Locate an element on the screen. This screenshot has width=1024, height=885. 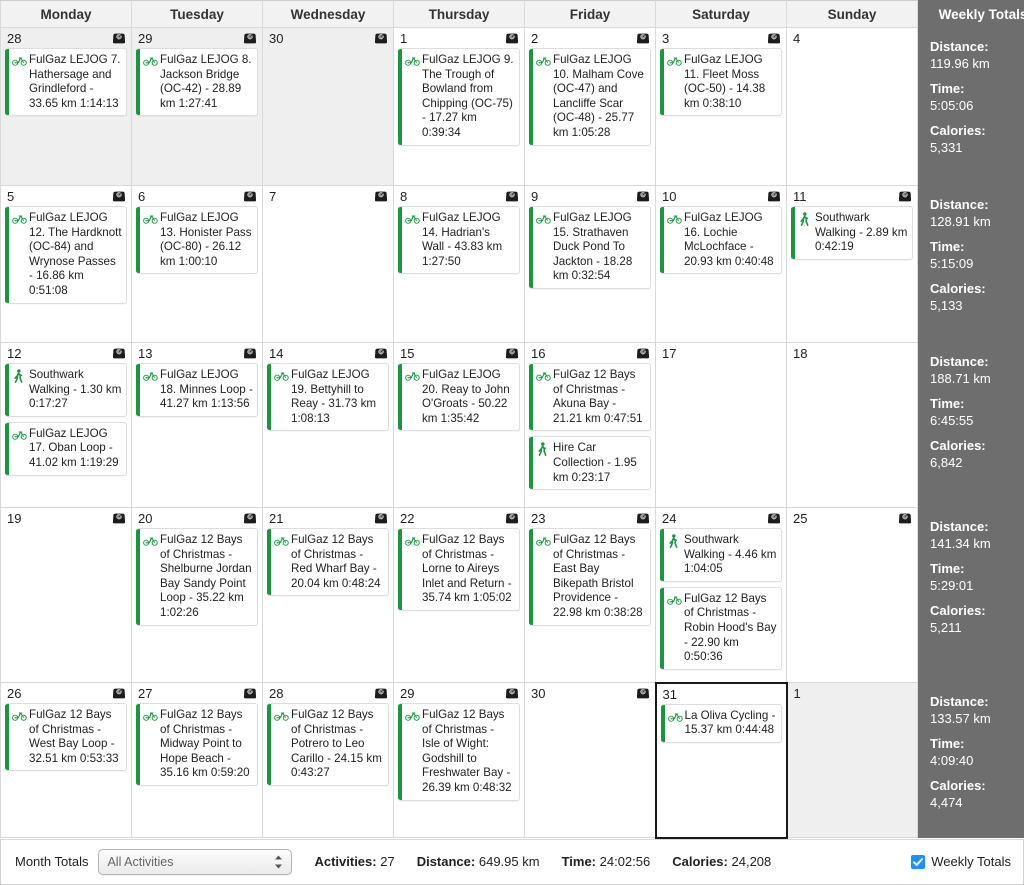
day-cell-19: 19 is located at coordinates (66, 595).